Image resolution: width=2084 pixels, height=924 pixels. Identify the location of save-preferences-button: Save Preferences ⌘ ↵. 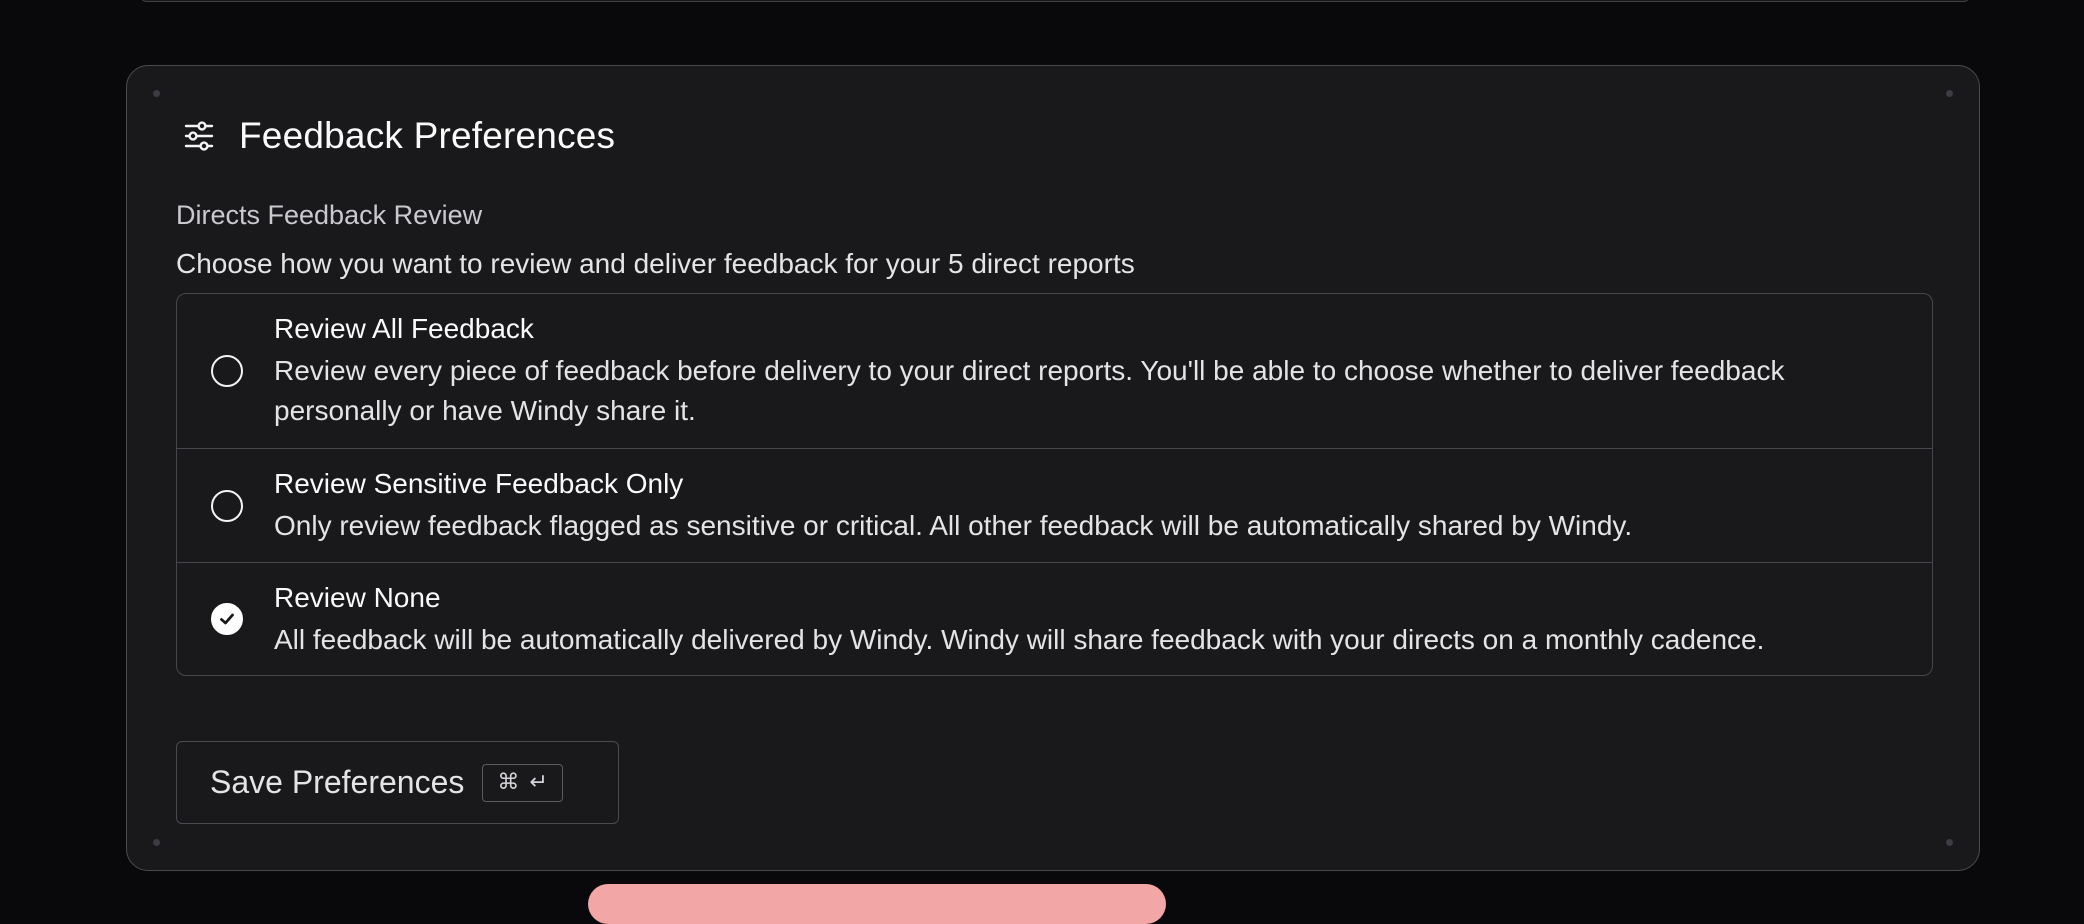
(397, 782).